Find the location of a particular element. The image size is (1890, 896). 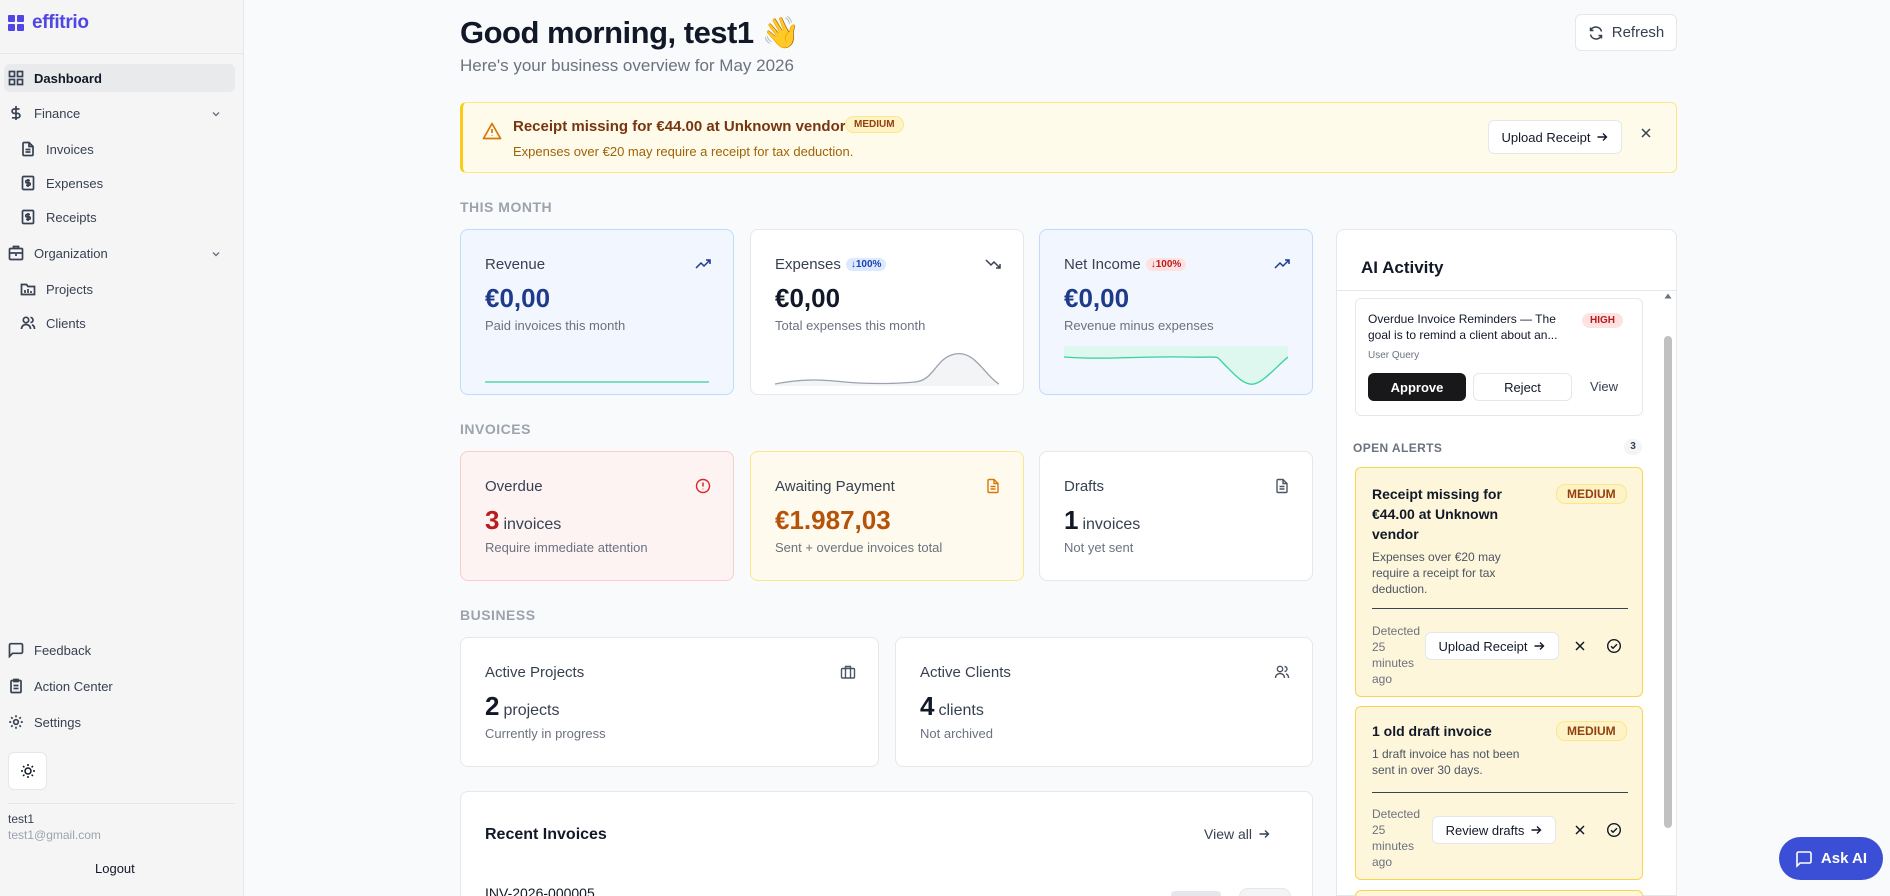

receipt-dollar-icon is located at coordinates (28, 183).